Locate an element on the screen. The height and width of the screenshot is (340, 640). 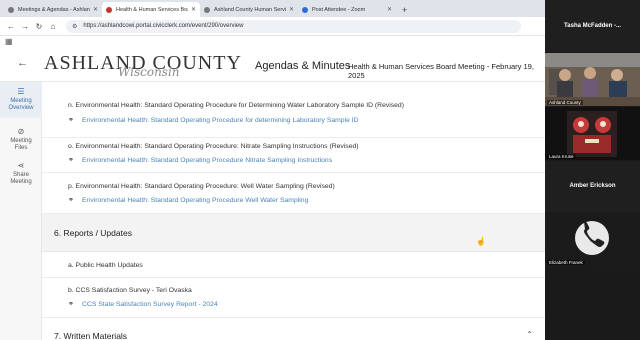
section-title: 7. Written Materials is located at coordinates (91, 335).